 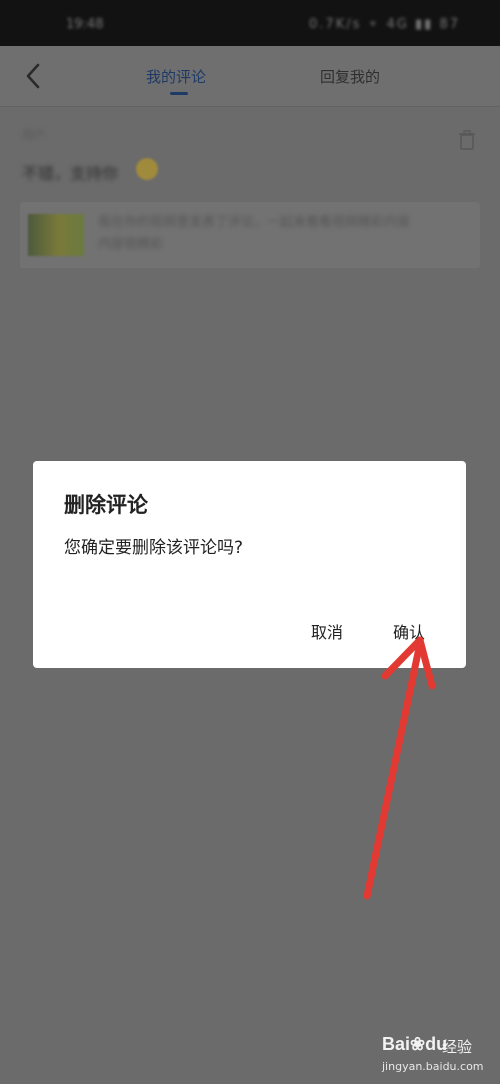 What do you see at coordinates (56, 235) in the screenshot?
I see `video-thumbnail` at bounding box center [56, 235].